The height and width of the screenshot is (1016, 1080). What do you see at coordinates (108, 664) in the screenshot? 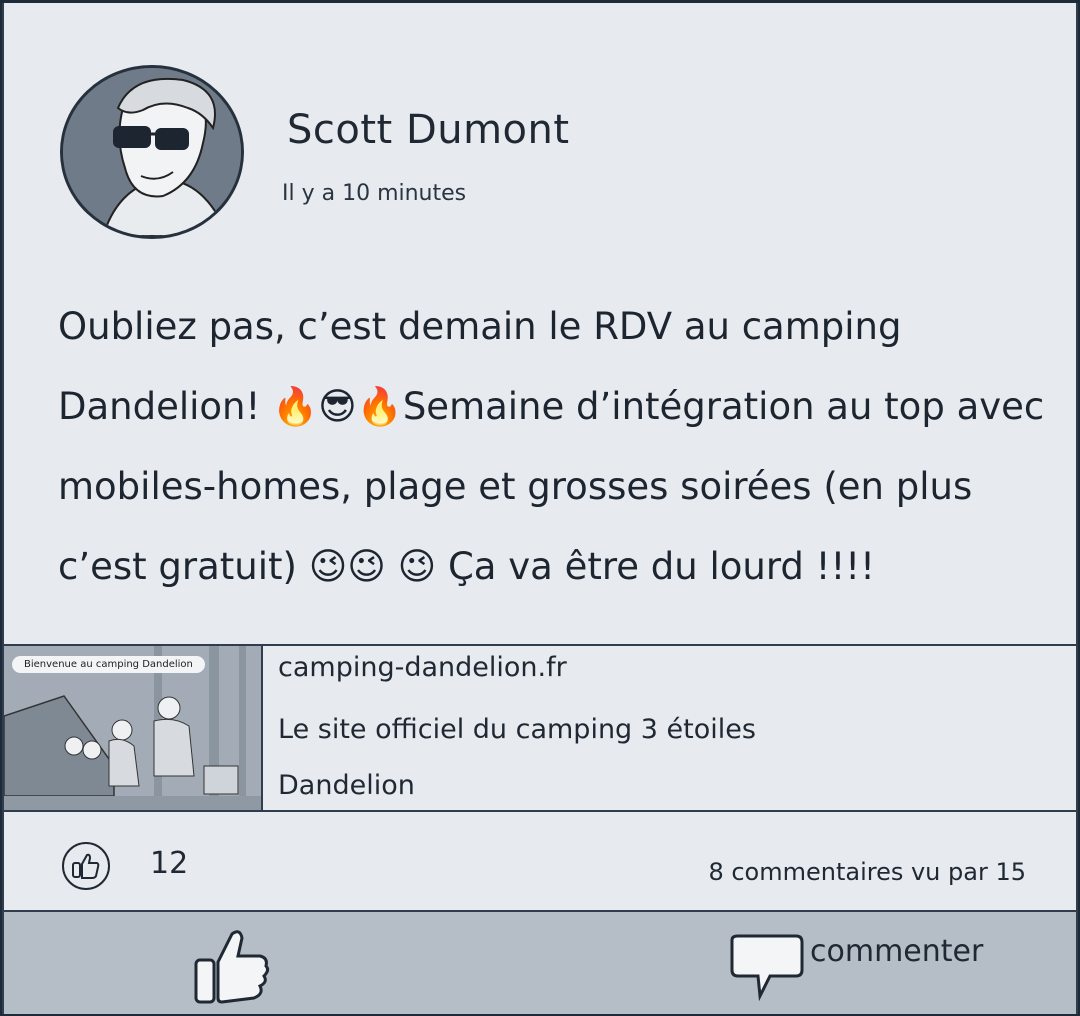
I see `link-preview-image-caption: Bienvenue au camping Dandelion` at bounding box center [108, 664].